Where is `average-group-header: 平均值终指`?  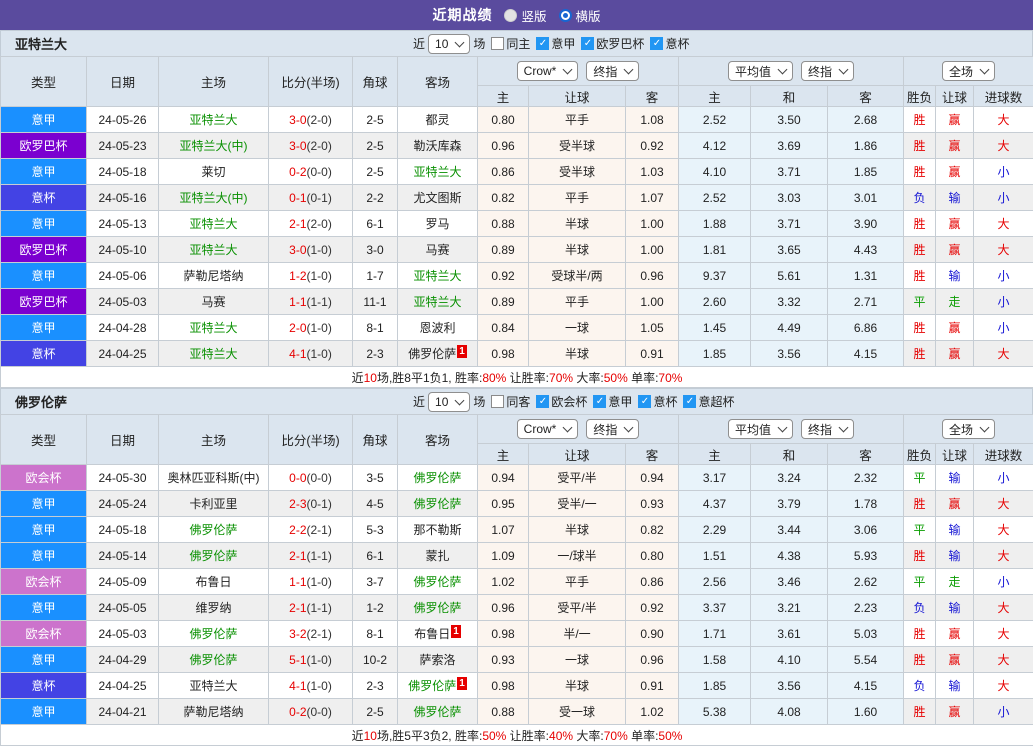
average-group-header: 平均值终指 is located at coordinates (791, 71).